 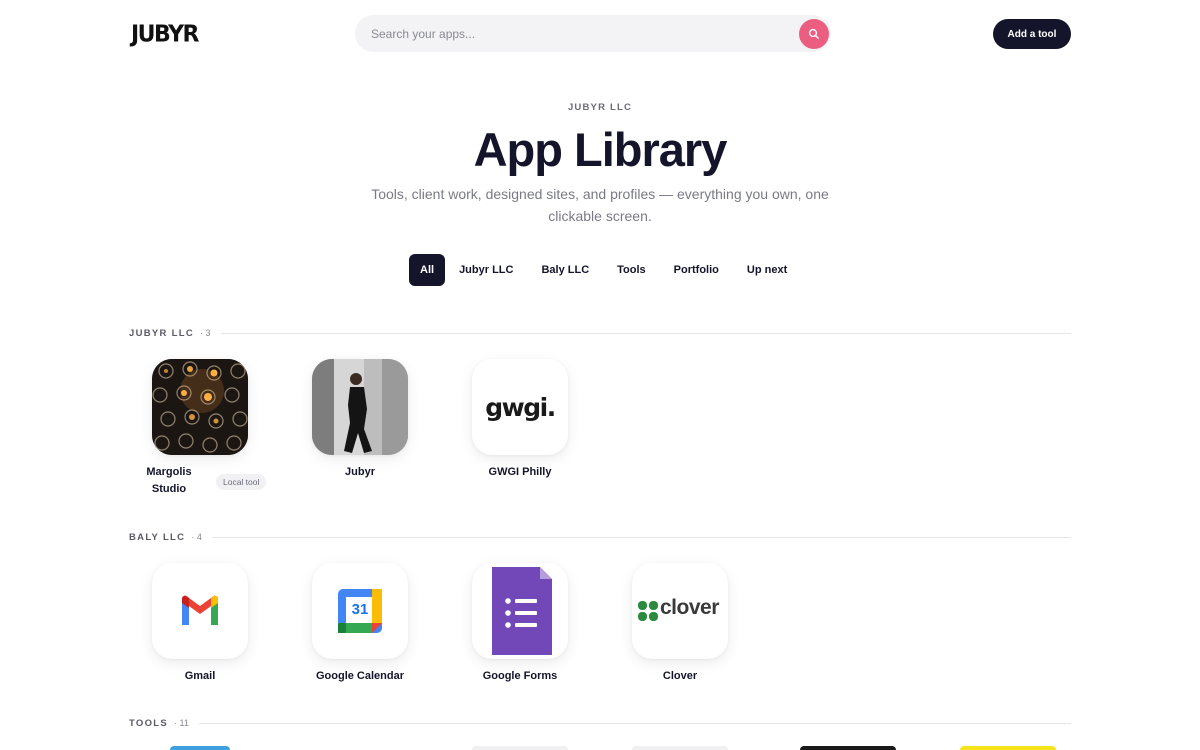 What do you see at coordinates (631, 270) in the screenshot?
I see `filter-tools: Tools` at bounding box center [631, 270].